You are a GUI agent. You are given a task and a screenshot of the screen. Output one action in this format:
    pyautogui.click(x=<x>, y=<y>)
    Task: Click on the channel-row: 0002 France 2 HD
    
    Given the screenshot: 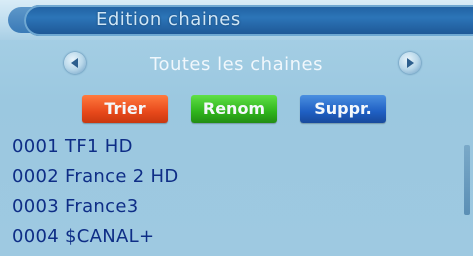 What is the action you would take?
    pyautogui.click(x=230, y=177)
    